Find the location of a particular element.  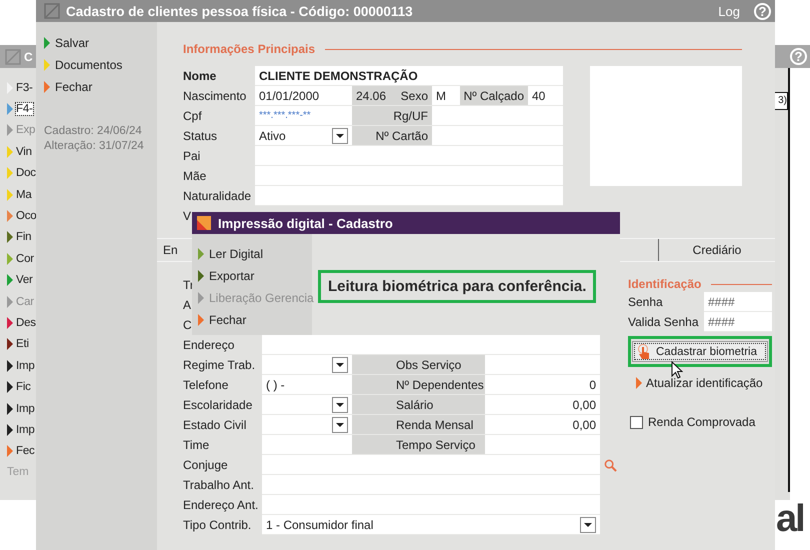

field-label: Telefone is located at coordinates (206, 385).